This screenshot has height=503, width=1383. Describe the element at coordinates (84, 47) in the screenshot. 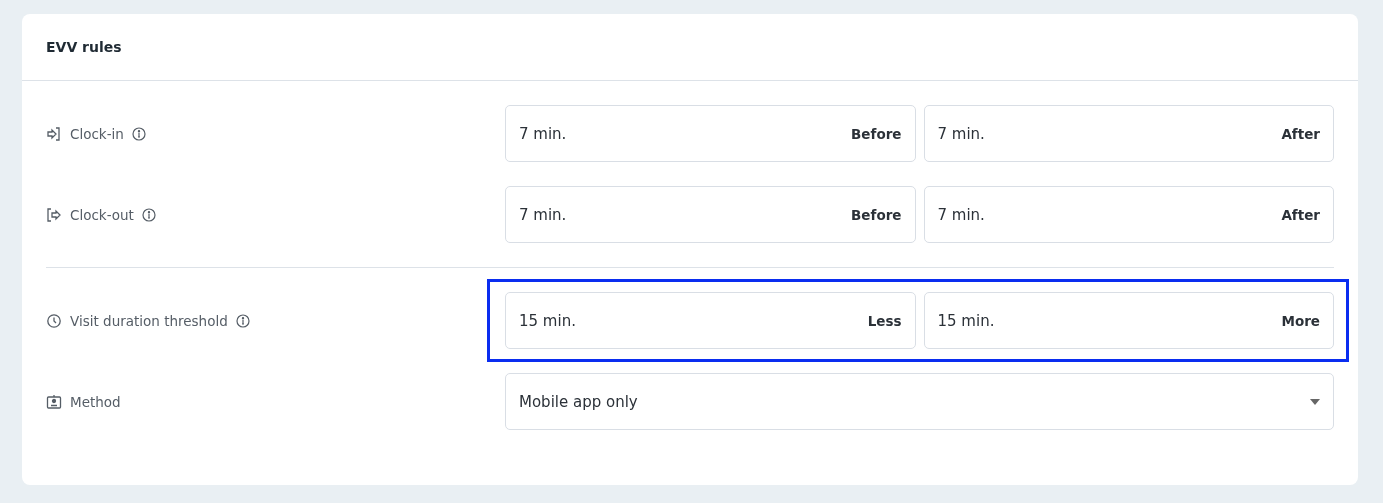

I see `card-title: EVV rules` at that location.